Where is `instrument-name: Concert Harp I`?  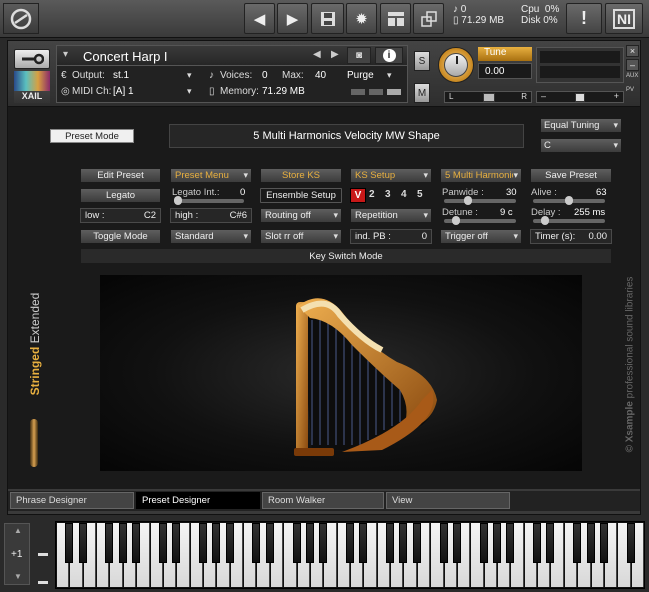
instrument-name: Concert Harp I is located at coordinates (125, 56).